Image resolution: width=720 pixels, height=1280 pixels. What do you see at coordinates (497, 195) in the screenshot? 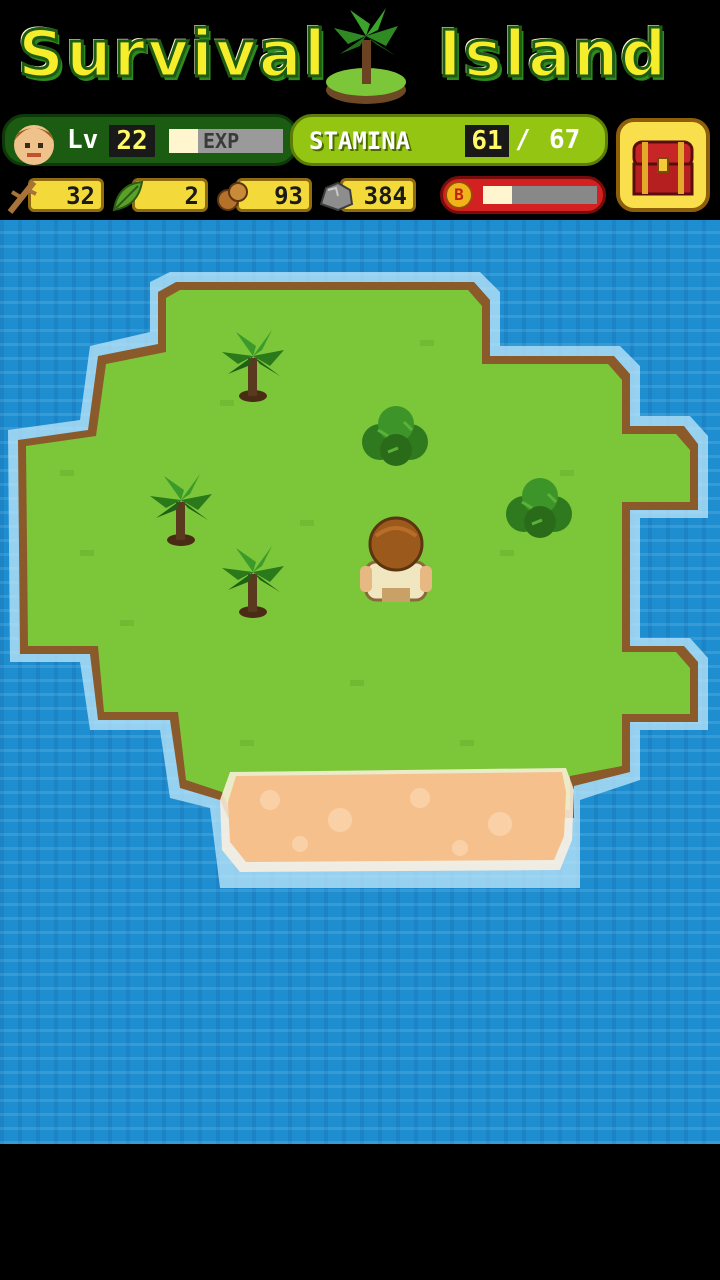
I see `boost-fill` at bounding box center [497, 195].